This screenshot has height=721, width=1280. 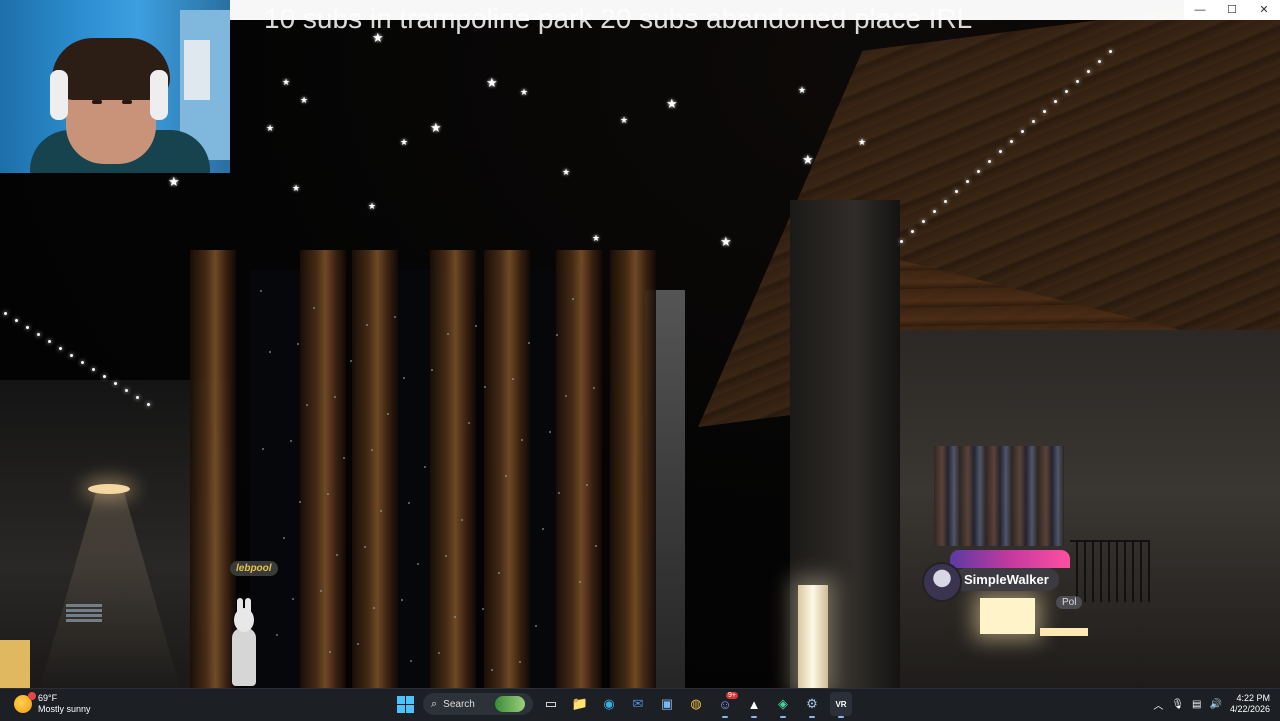 I want to click on close-button: ✕, so click(x=1264, y=10).